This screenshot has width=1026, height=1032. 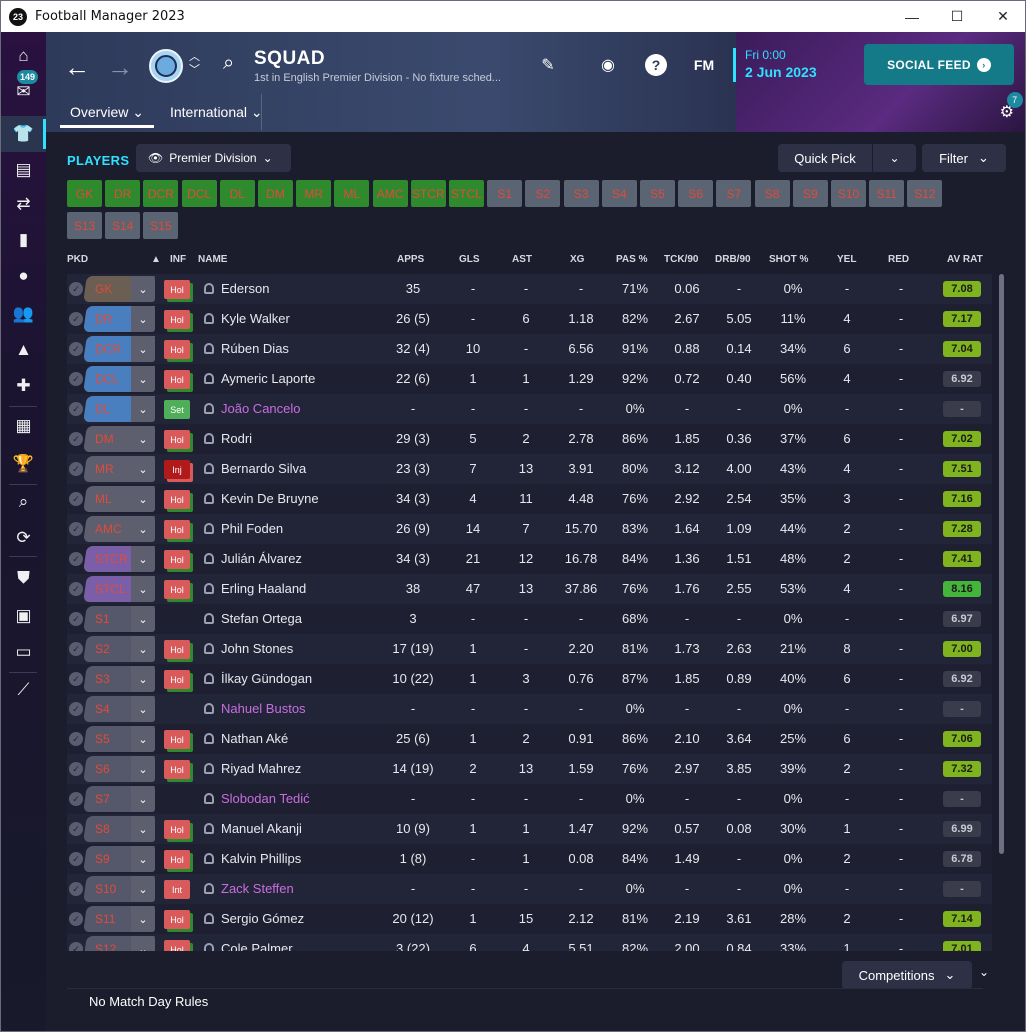 What do you see at coordinates (257, 946) in the screenshot?
I see `player-name: Cole Palmer` at bounding box center [257, 946].